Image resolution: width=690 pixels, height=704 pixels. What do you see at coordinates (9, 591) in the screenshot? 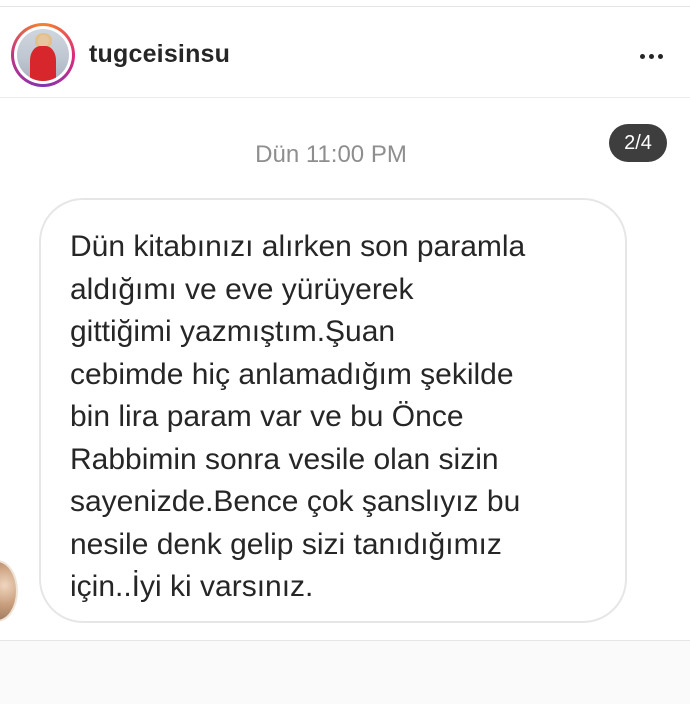
I see `sender-avatar` at bounding box center [9, 591].